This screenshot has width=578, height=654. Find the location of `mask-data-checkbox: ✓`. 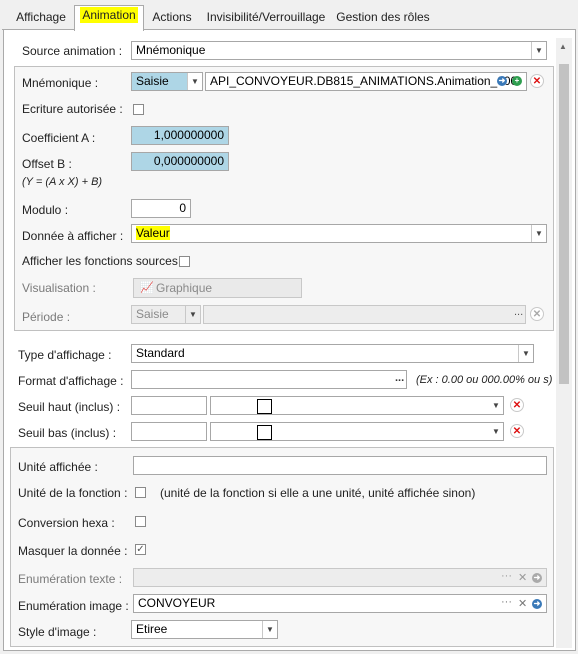

mask-data-checkbox: ✓ is located at coordinates (140, 549).